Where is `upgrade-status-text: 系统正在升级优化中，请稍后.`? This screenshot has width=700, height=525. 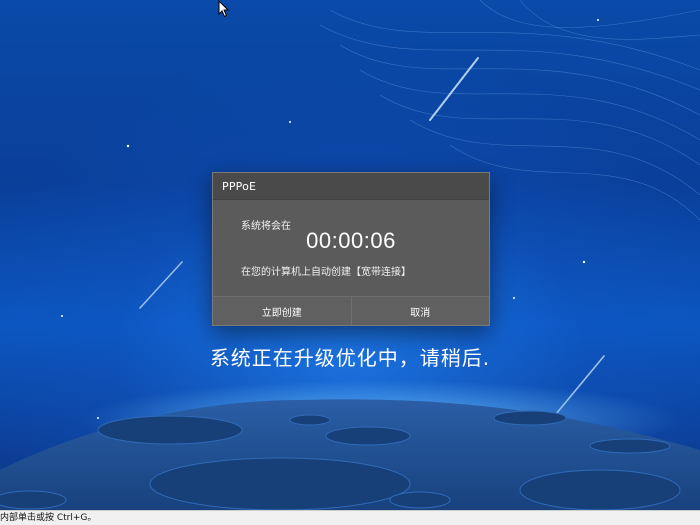
upgrade-status-text: 系统正在升级优化中，请稍后. is located at coordinates (350, 358).